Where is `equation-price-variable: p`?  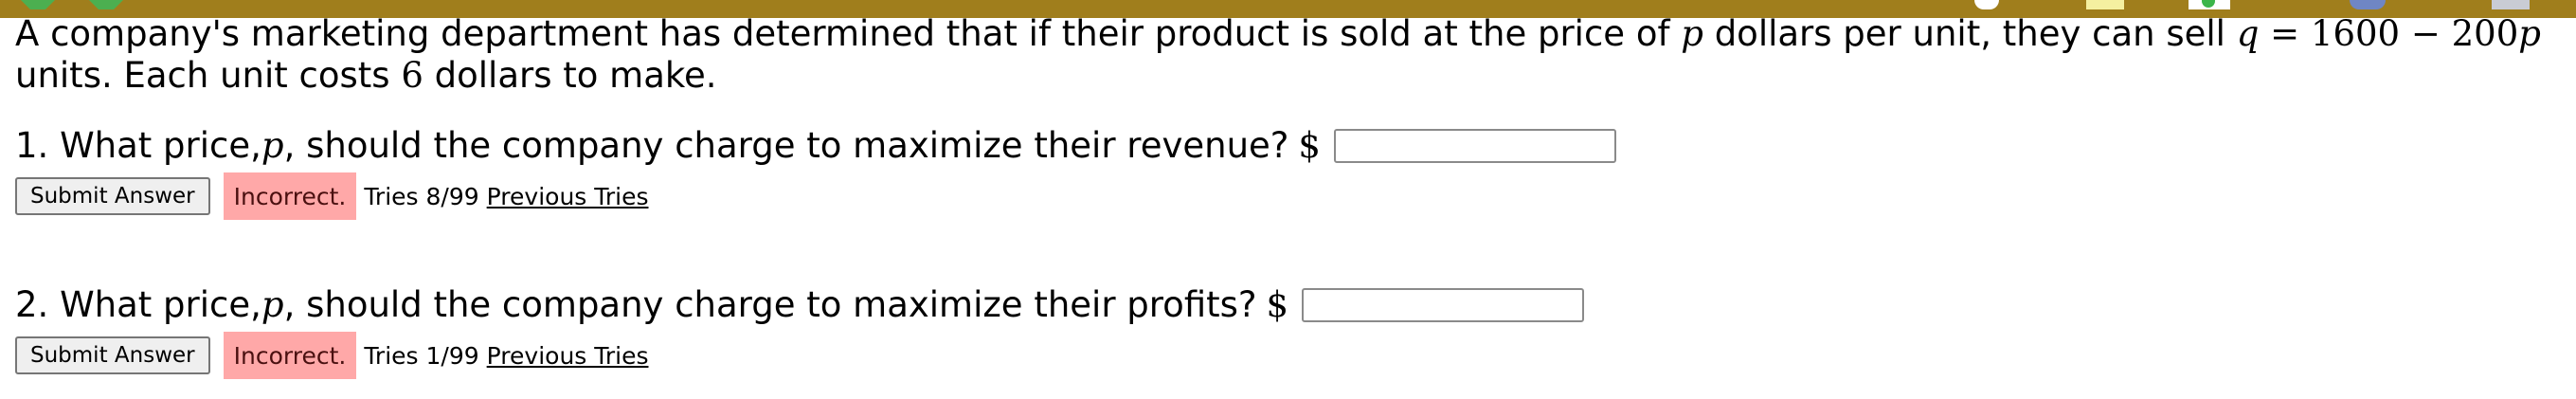
equation-price-variable: p is located at coordinates (2529, 33).